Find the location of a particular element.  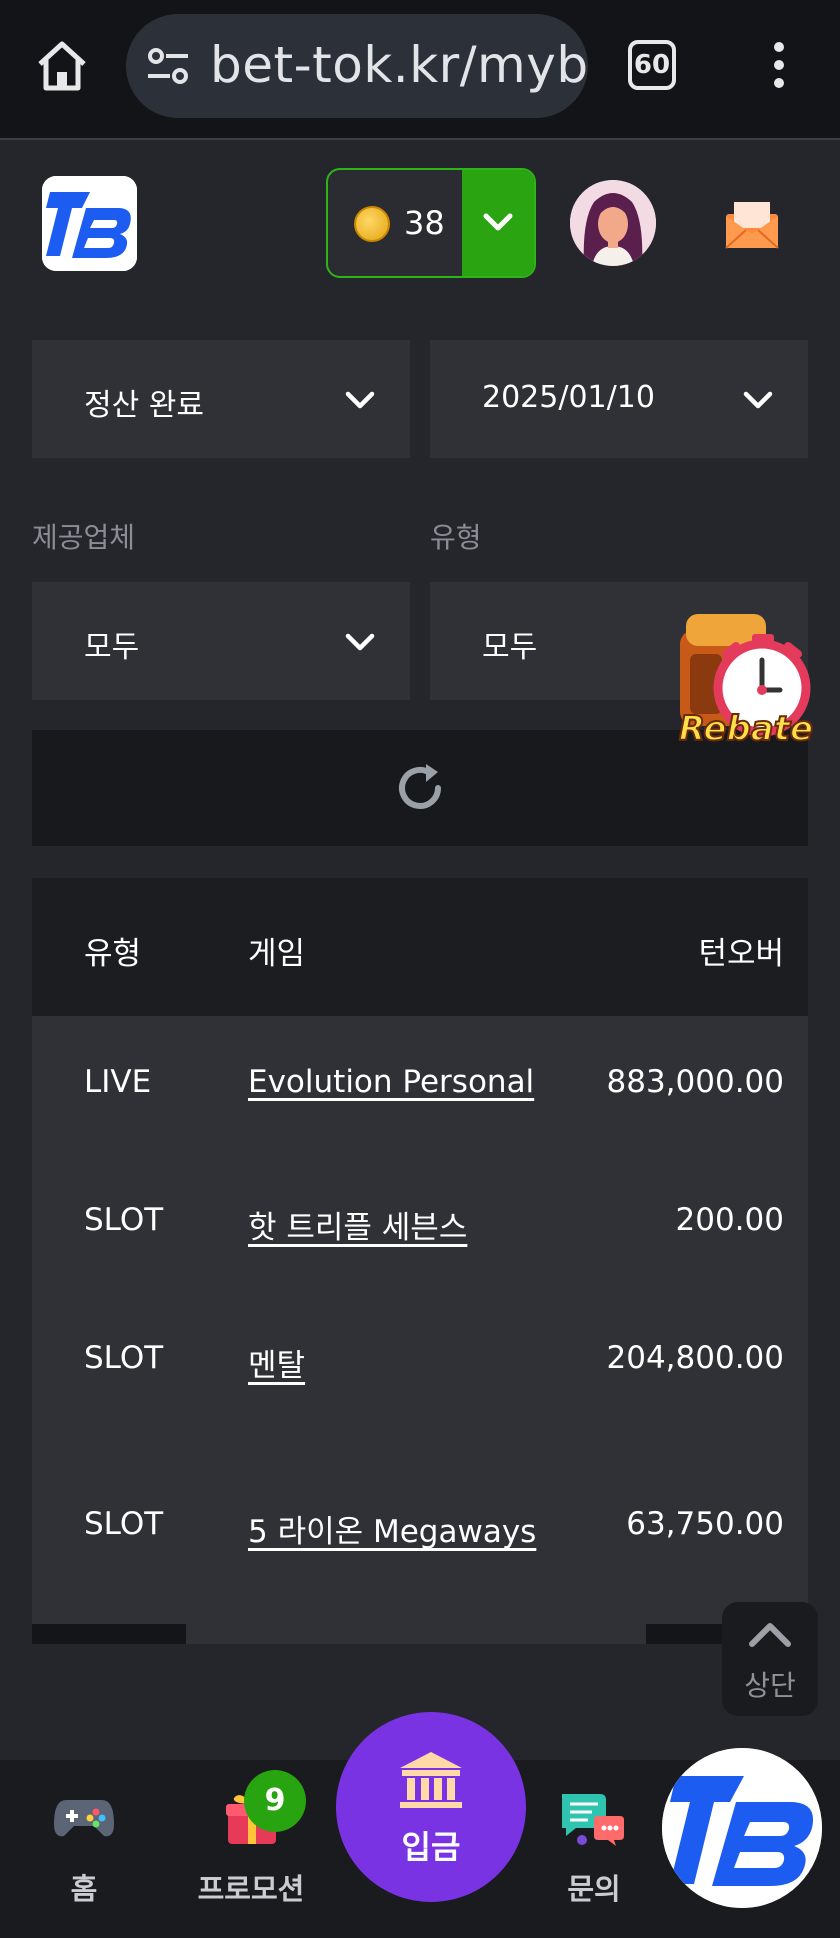

table-header: 유형 게임 턴오버 is located at coordinates (420, 947).